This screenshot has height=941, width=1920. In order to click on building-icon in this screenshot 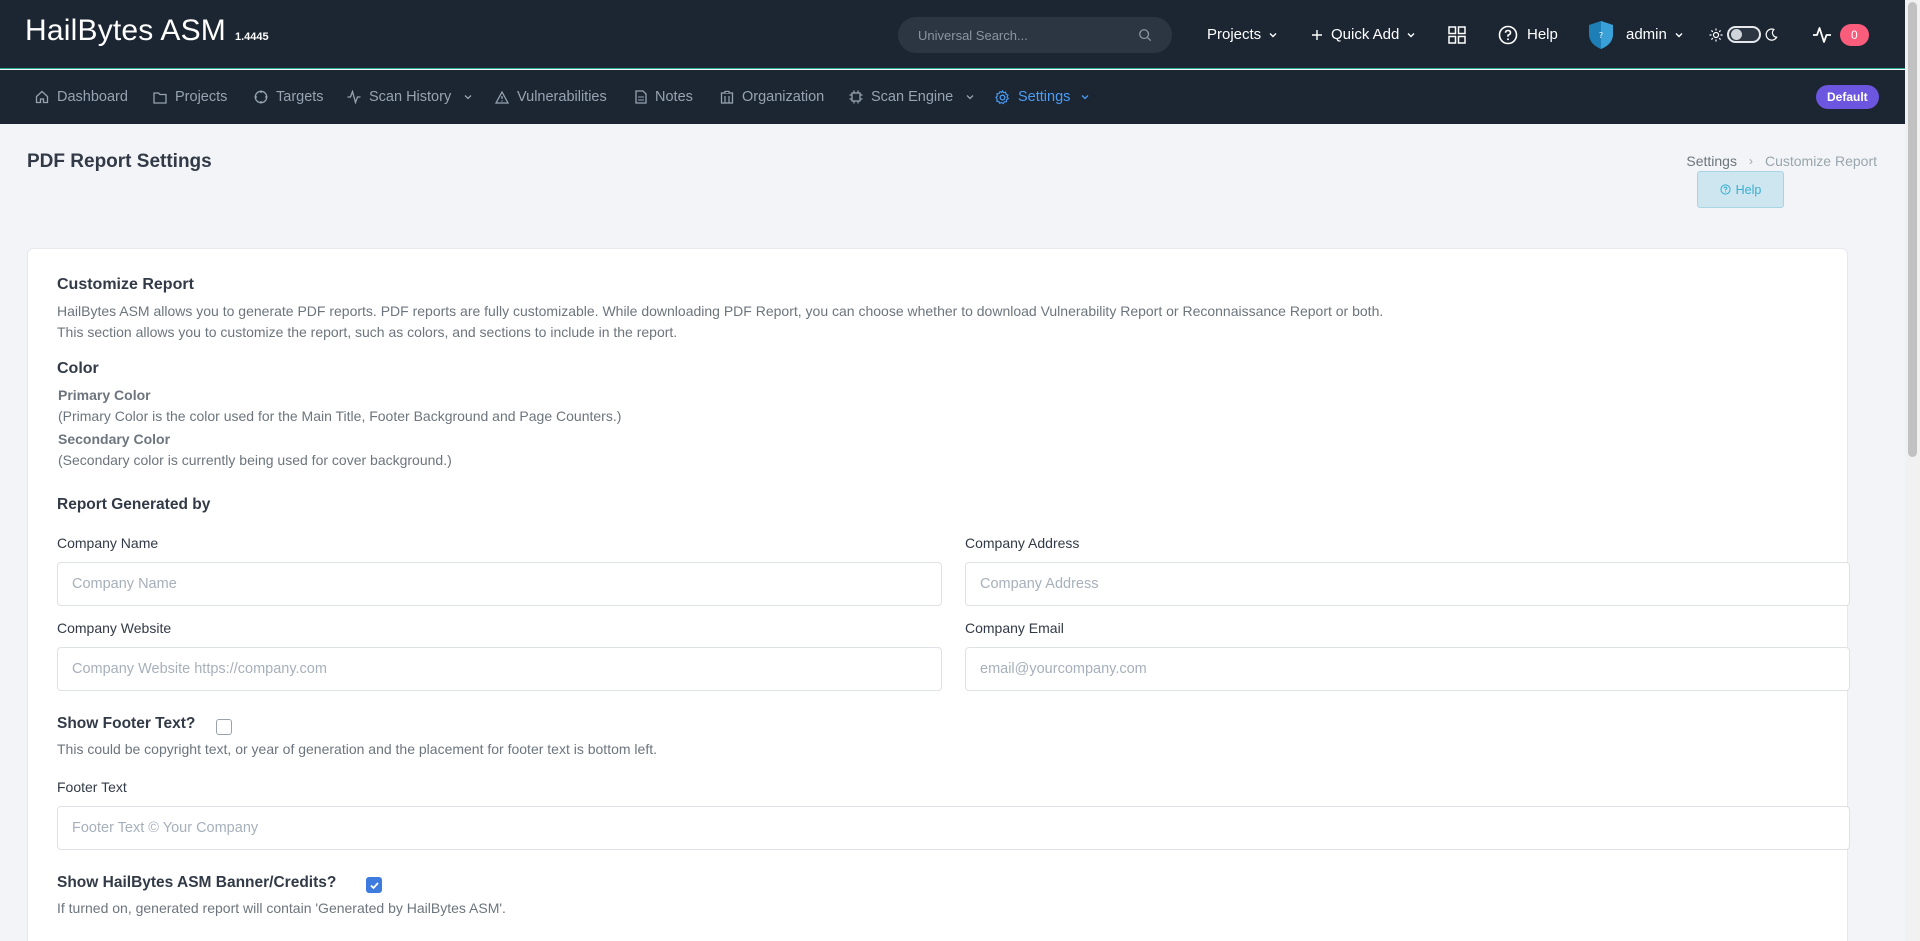, I will do `click(727, 97)`.